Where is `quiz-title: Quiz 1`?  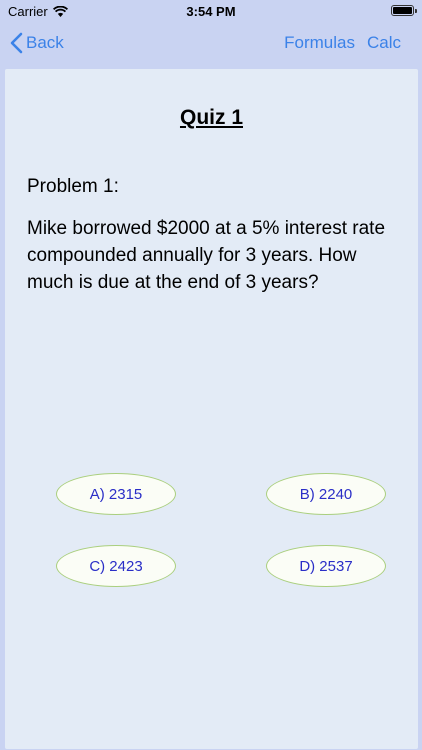
quiz-title: Quiz 1 is located at coordinates (211, 117).